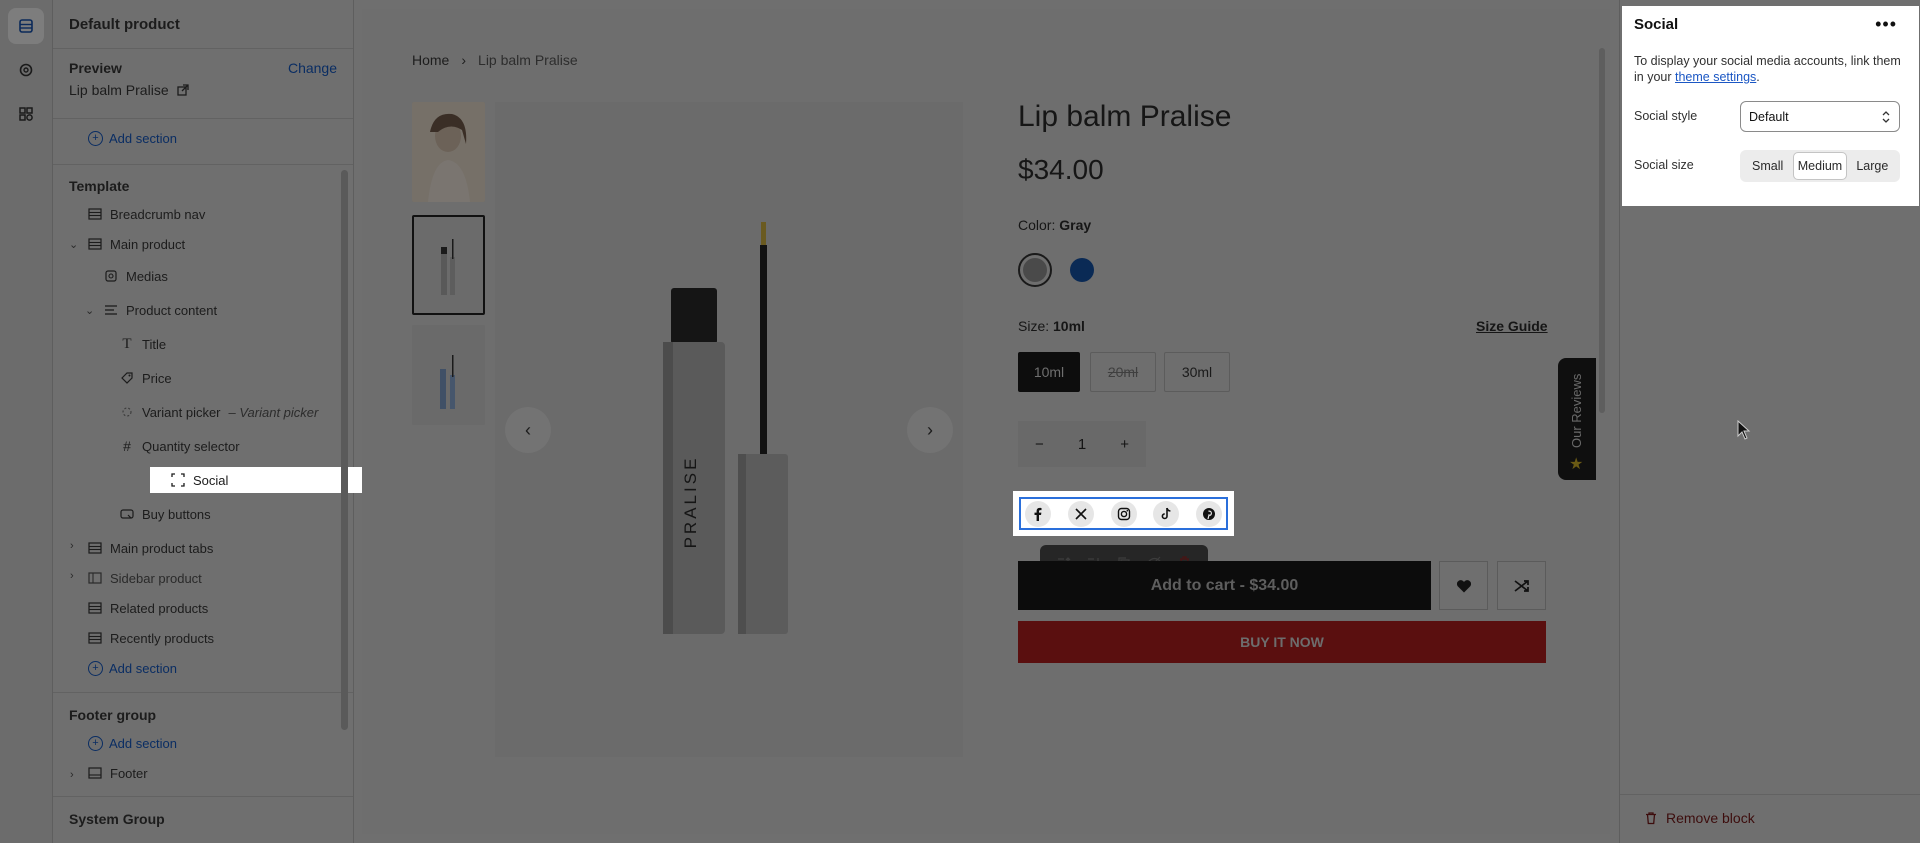 The image size is (1920, 843). What do you see at coordinates (95, 578) in the screenshot?
I see `sidebar-layout-icon` at bounding box center [95, 578].